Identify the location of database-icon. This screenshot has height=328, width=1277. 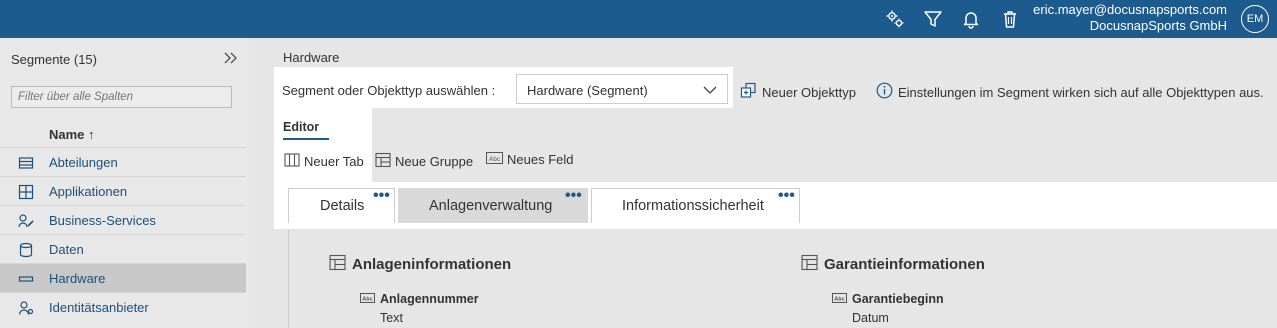
(26, 250).